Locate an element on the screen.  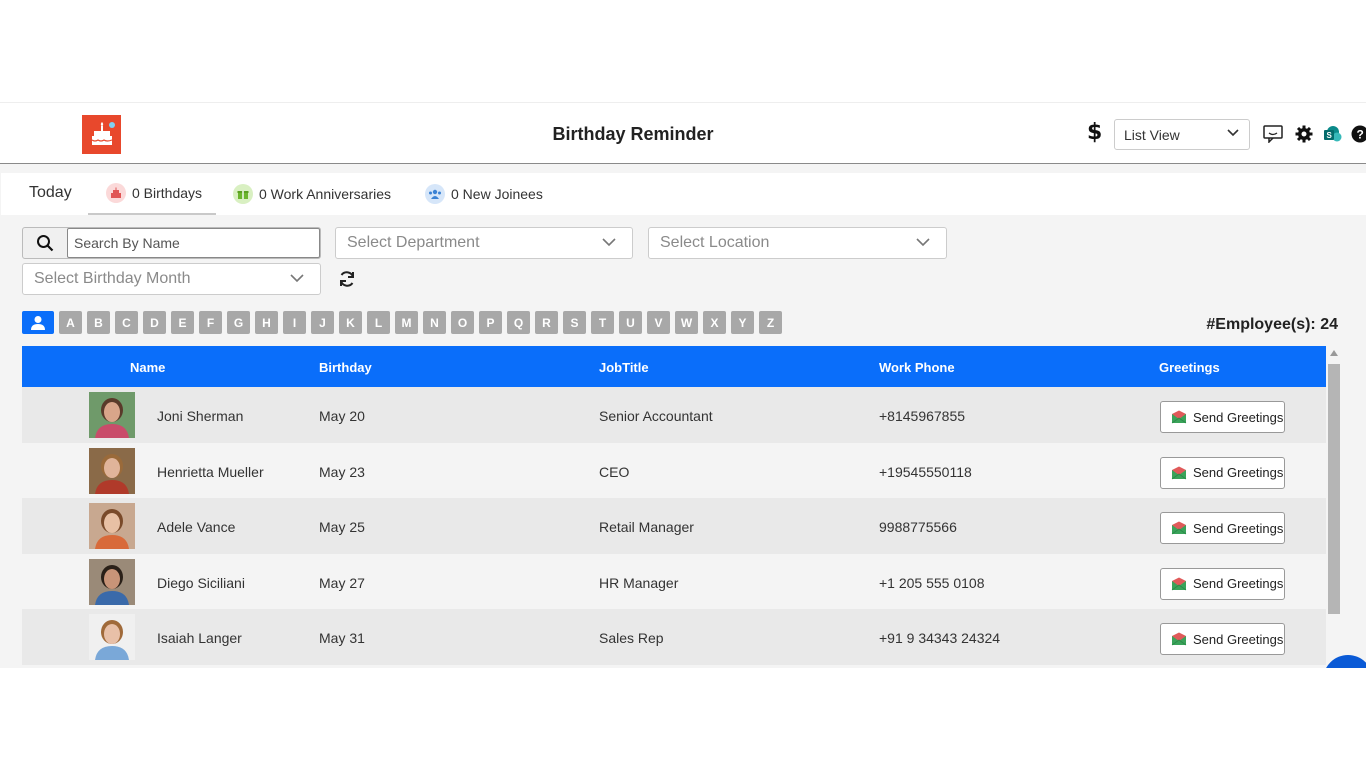
all-letters-button is located at coordinates (38, 322).